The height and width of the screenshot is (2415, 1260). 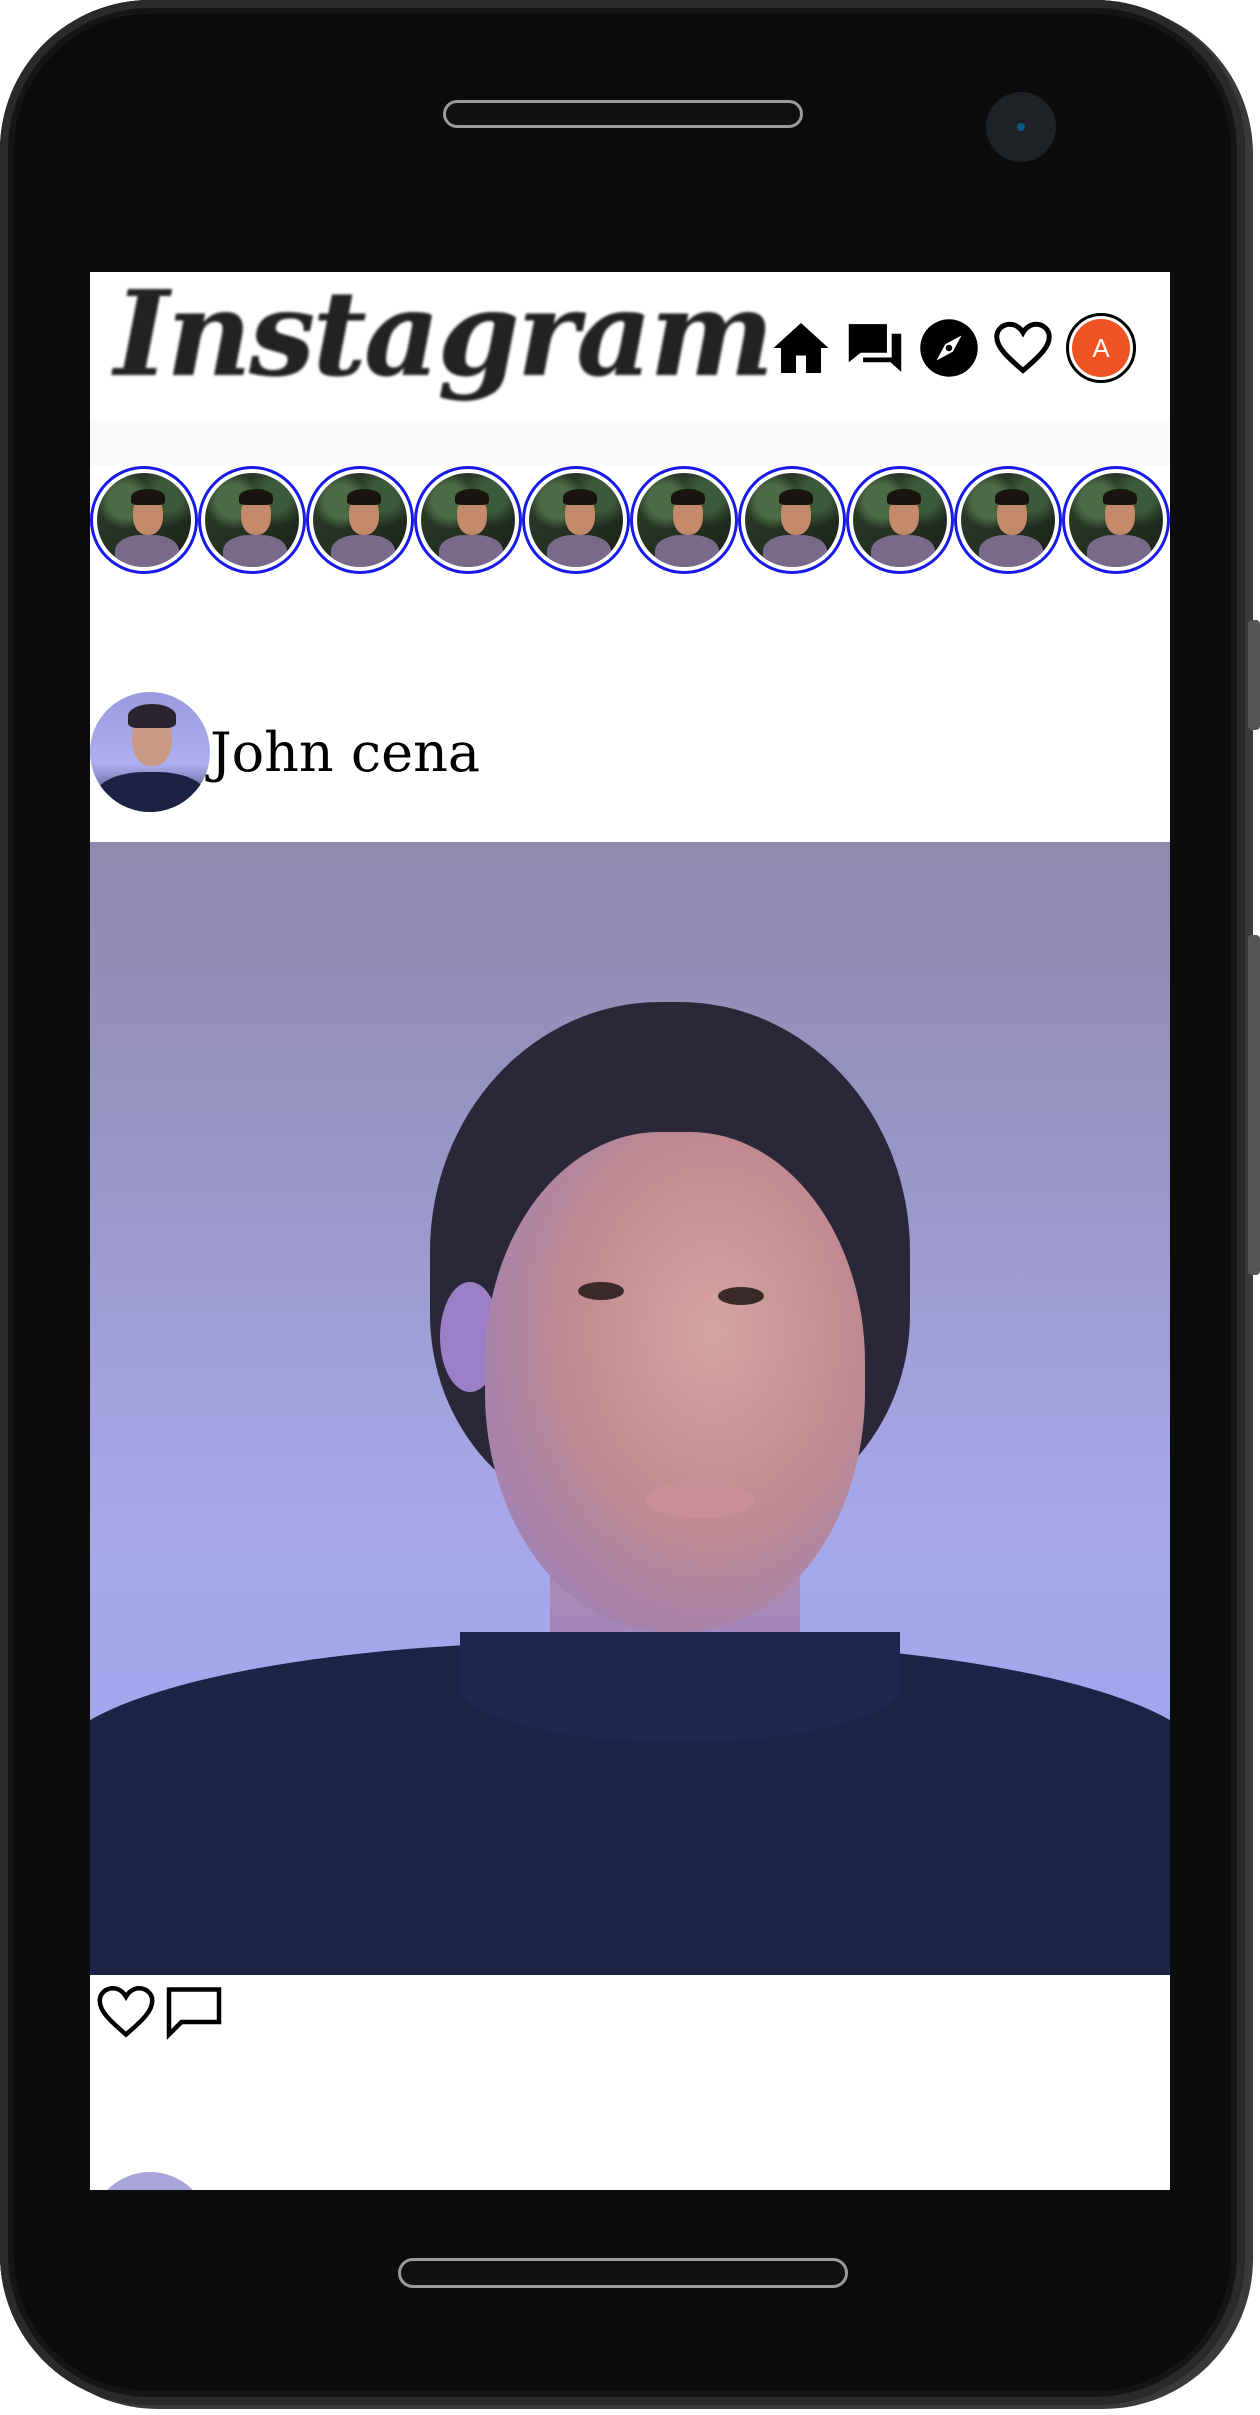 I want to click on profile-avatar: A, so click(x=1101, y=348).